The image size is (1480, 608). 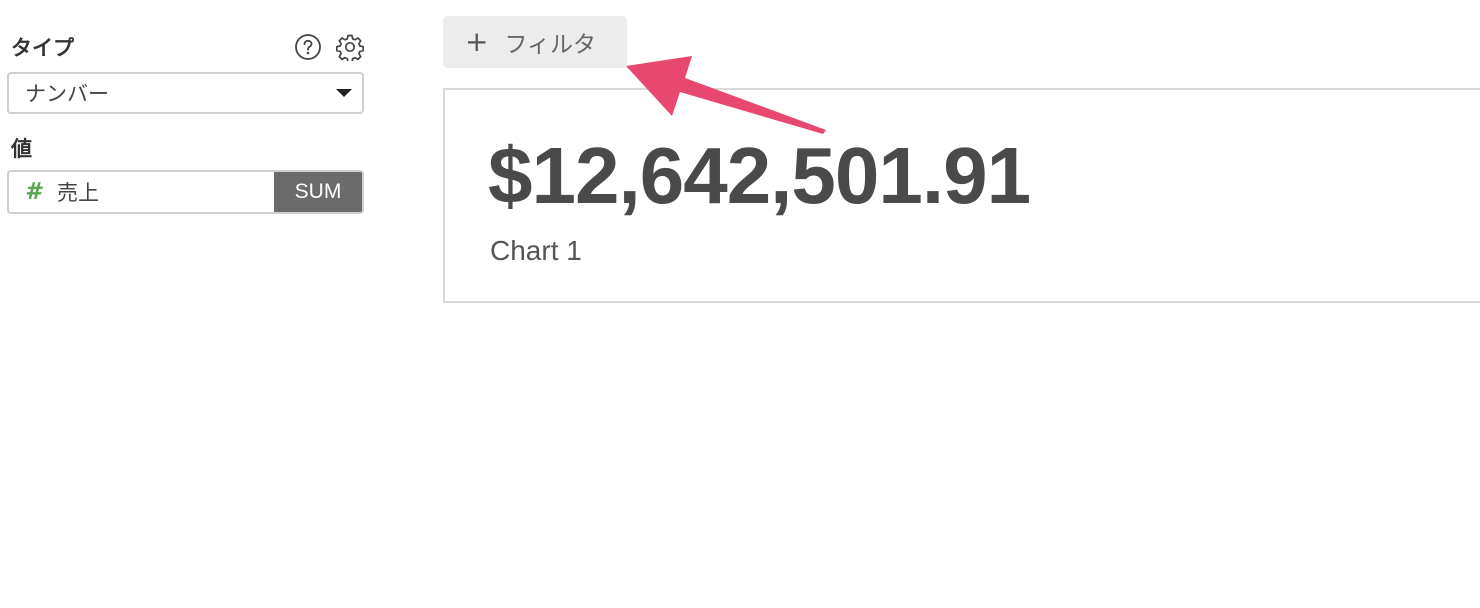 I want to click on type-header: タイプ, so click(x=185, y=47).